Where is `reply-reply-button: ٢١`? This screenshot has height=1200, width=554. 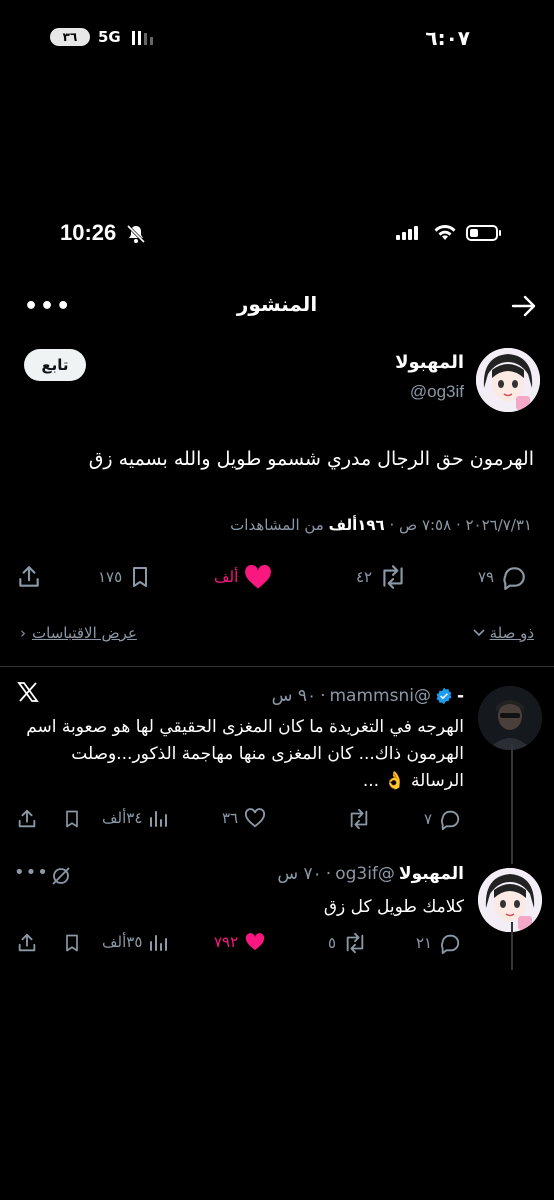 reply-reply-button: ٢١ is located at coordinates (439, 943).